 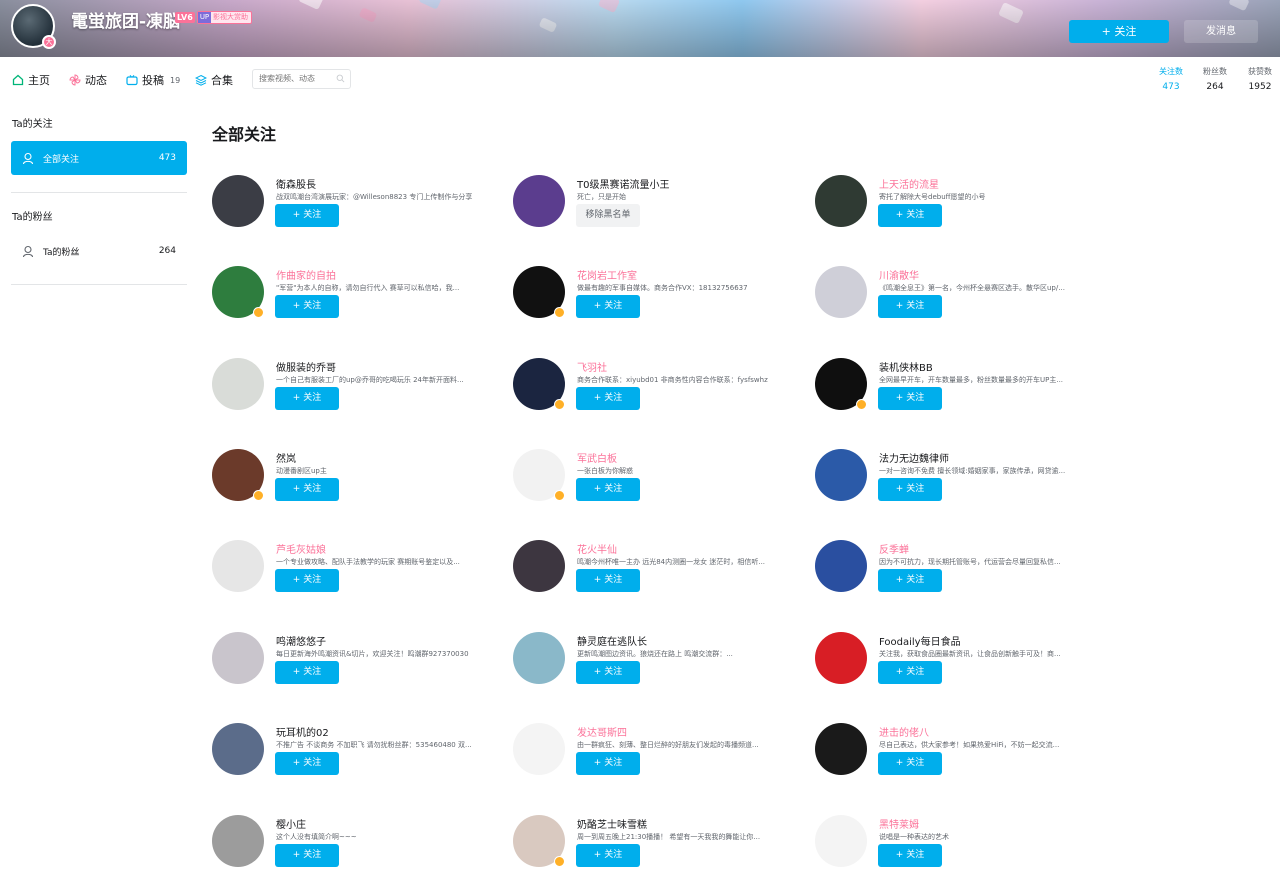 What do you see at coordinates (1119, 31) in the screenshot?
I see `follow-button: + 关注` at bounding box center [1119, 31].